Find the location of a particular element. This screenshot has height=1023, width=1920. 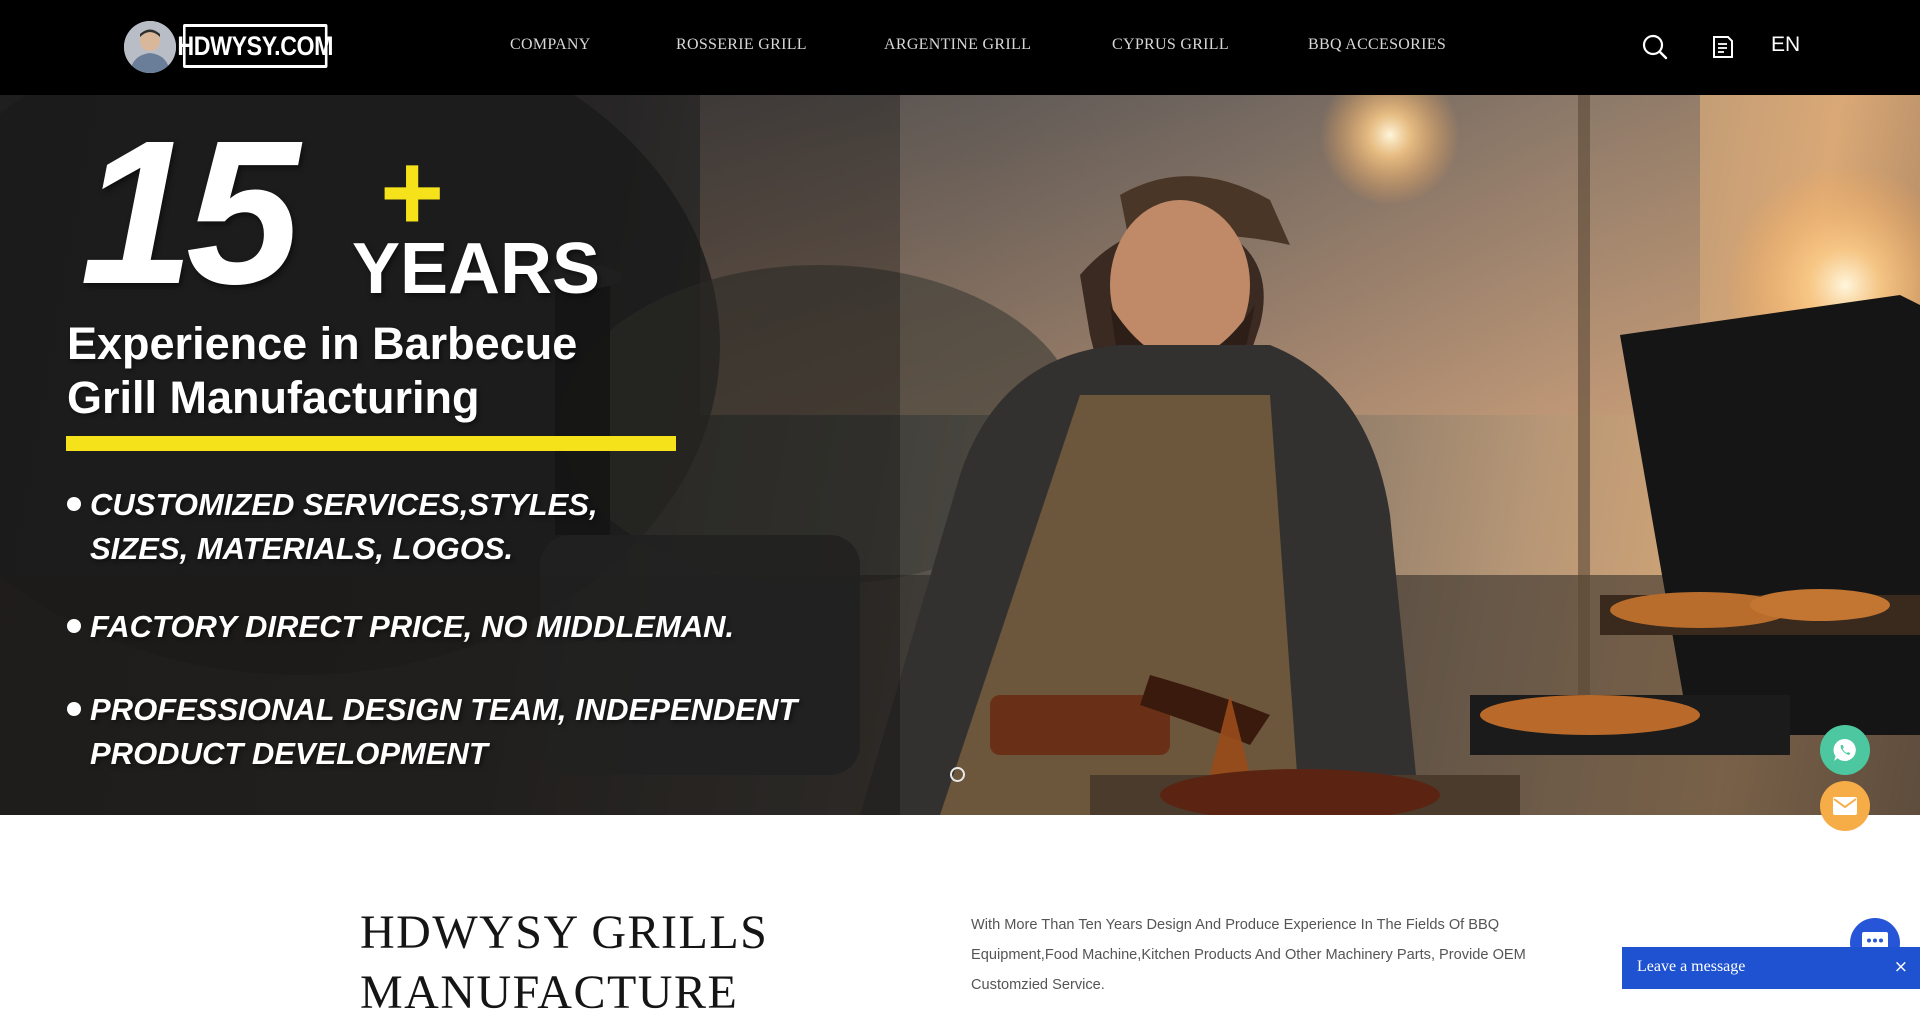

bullet-line: PRODUCT DEVELOPMENT is located at coordinates (289, 753).